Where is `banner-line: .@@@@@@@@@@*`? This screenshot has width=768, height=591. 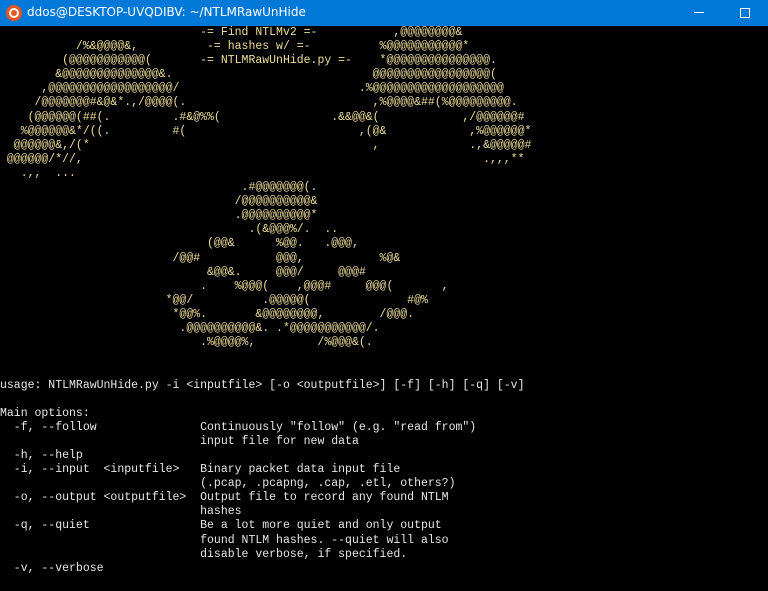
banner-line: .@@@@@@@@@@* is located at coordinates (159, 216).